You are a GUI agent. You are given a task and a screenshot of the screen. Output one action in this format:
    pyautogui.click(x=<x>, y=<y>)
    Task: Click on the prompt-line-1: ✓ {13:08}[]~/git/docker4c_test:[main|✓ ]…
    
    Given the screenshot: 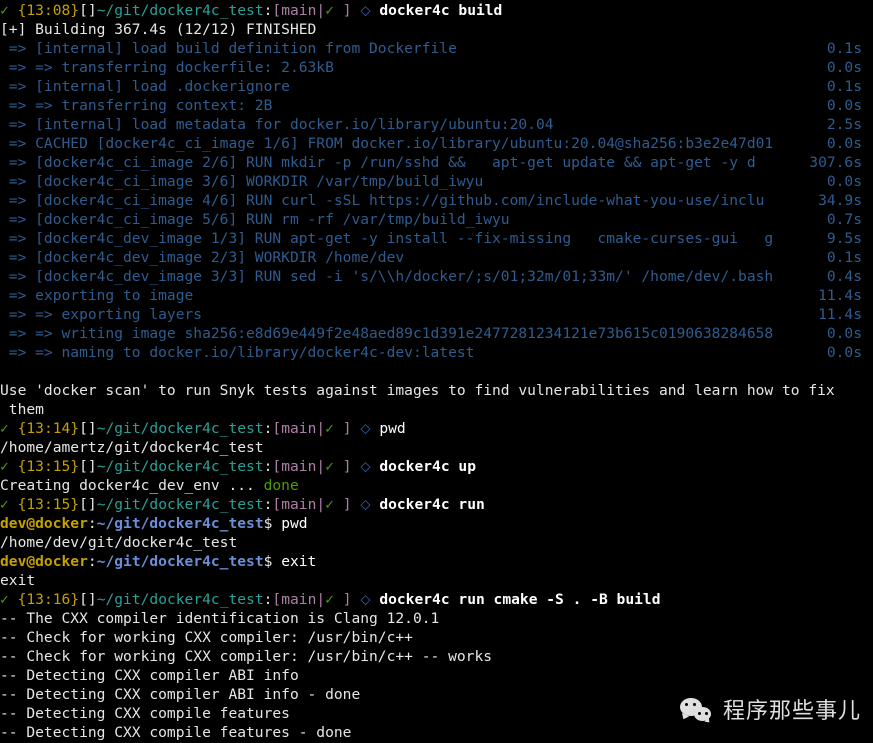 What is the action you would take?
    pyautogui.click(x=436, y=10)
    